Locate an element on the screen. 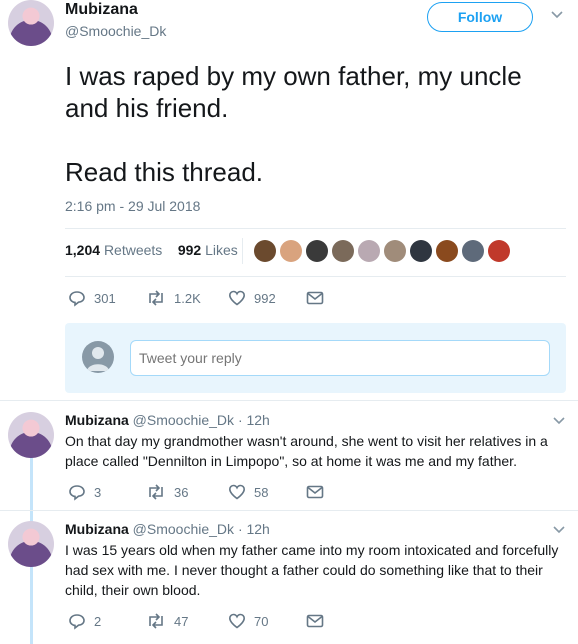  retweet-count: 1.2K is located at coordinates (187, 298).